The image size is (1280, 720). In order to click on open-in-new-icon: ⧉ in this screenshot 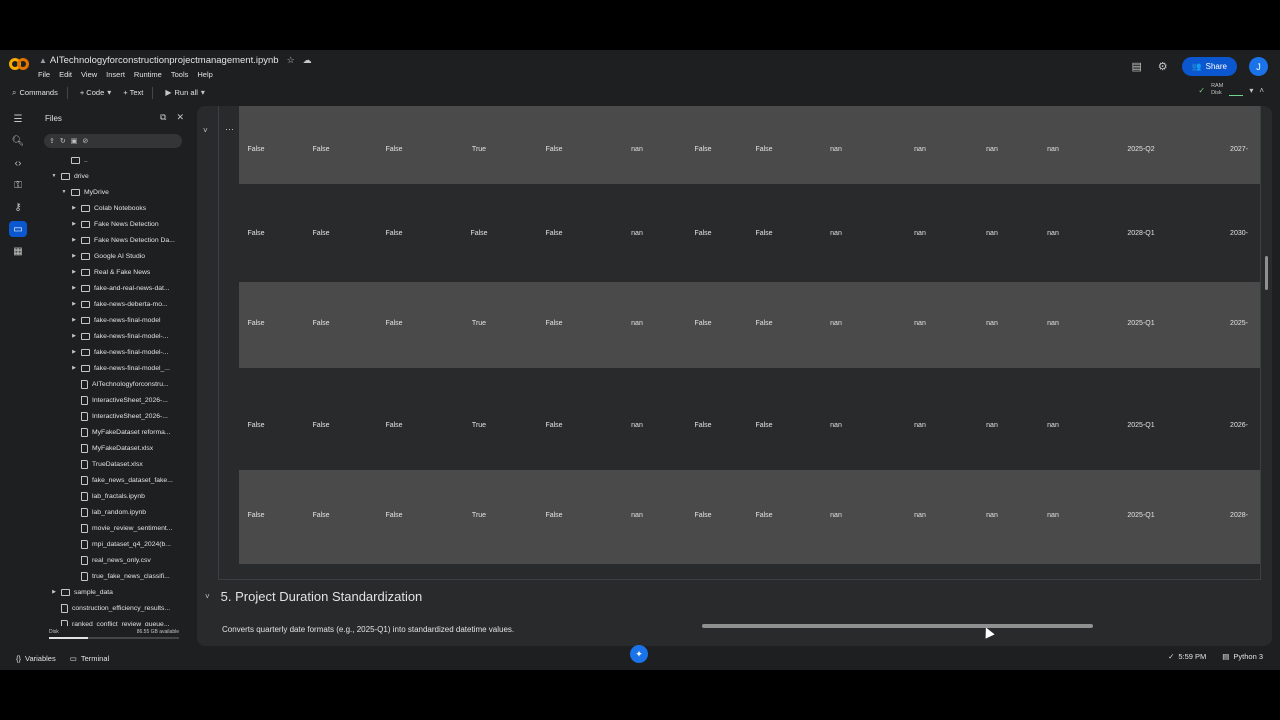, I will do `click(163, 117)`.